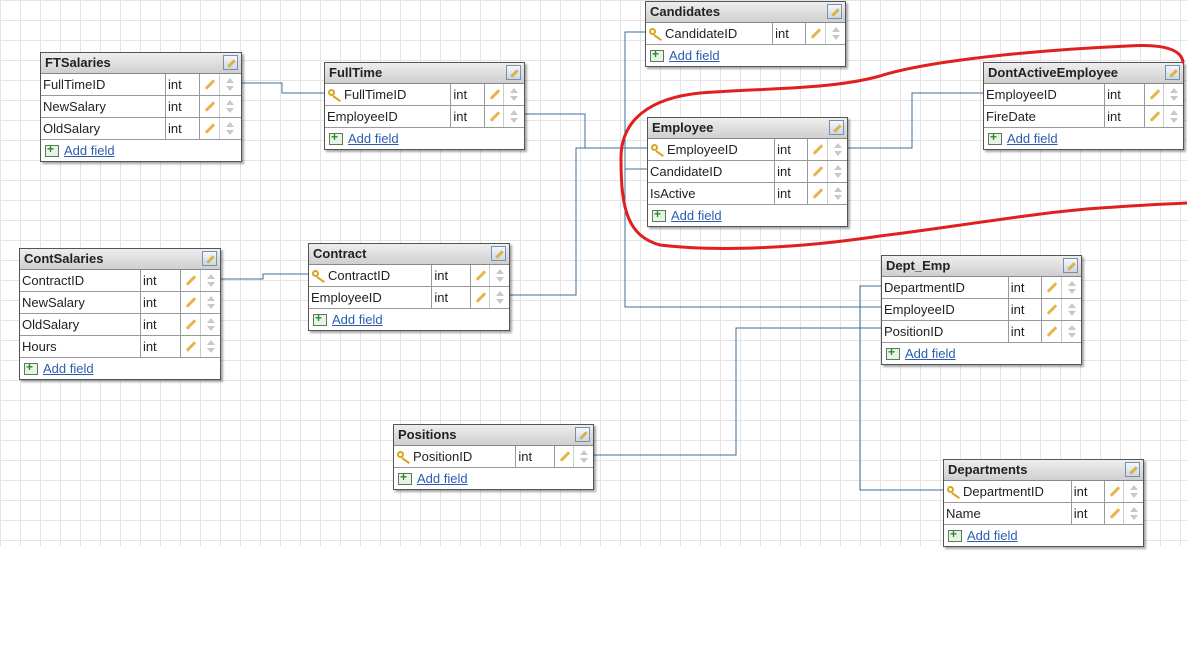  What do you see at coordinates (747, 194) in the screenshot?
I see `field-row: IsActive int` at bounding box center [747, 194].